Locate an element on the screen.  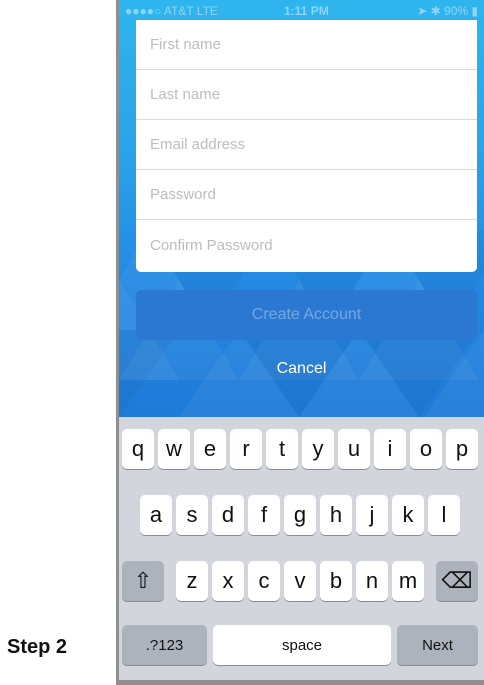
step-caption: Step 2 is located at coordinates (37, 647).